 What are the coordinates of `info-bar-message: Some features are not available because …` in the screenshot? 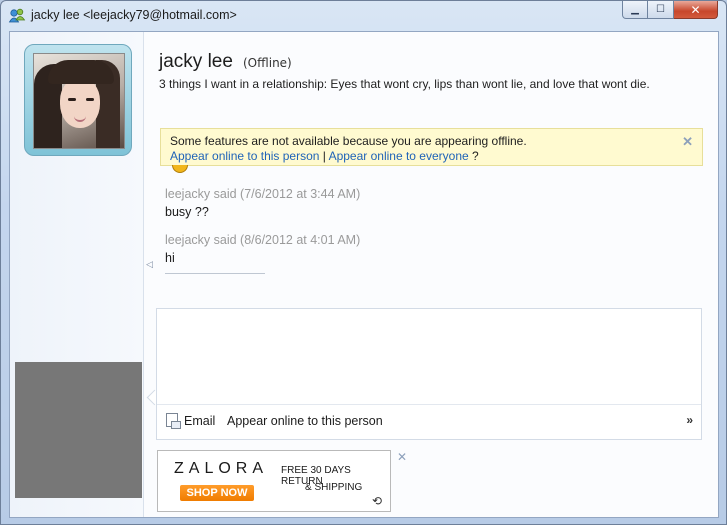 It's located at (348, 141).